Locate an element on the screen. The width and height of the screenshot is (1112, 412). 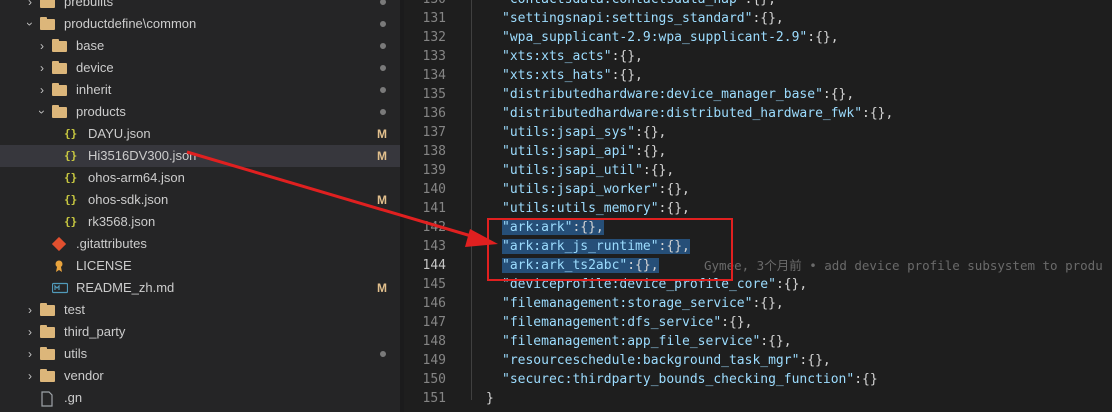
tree-item-label: vendor is located at coordinates (84, 375).